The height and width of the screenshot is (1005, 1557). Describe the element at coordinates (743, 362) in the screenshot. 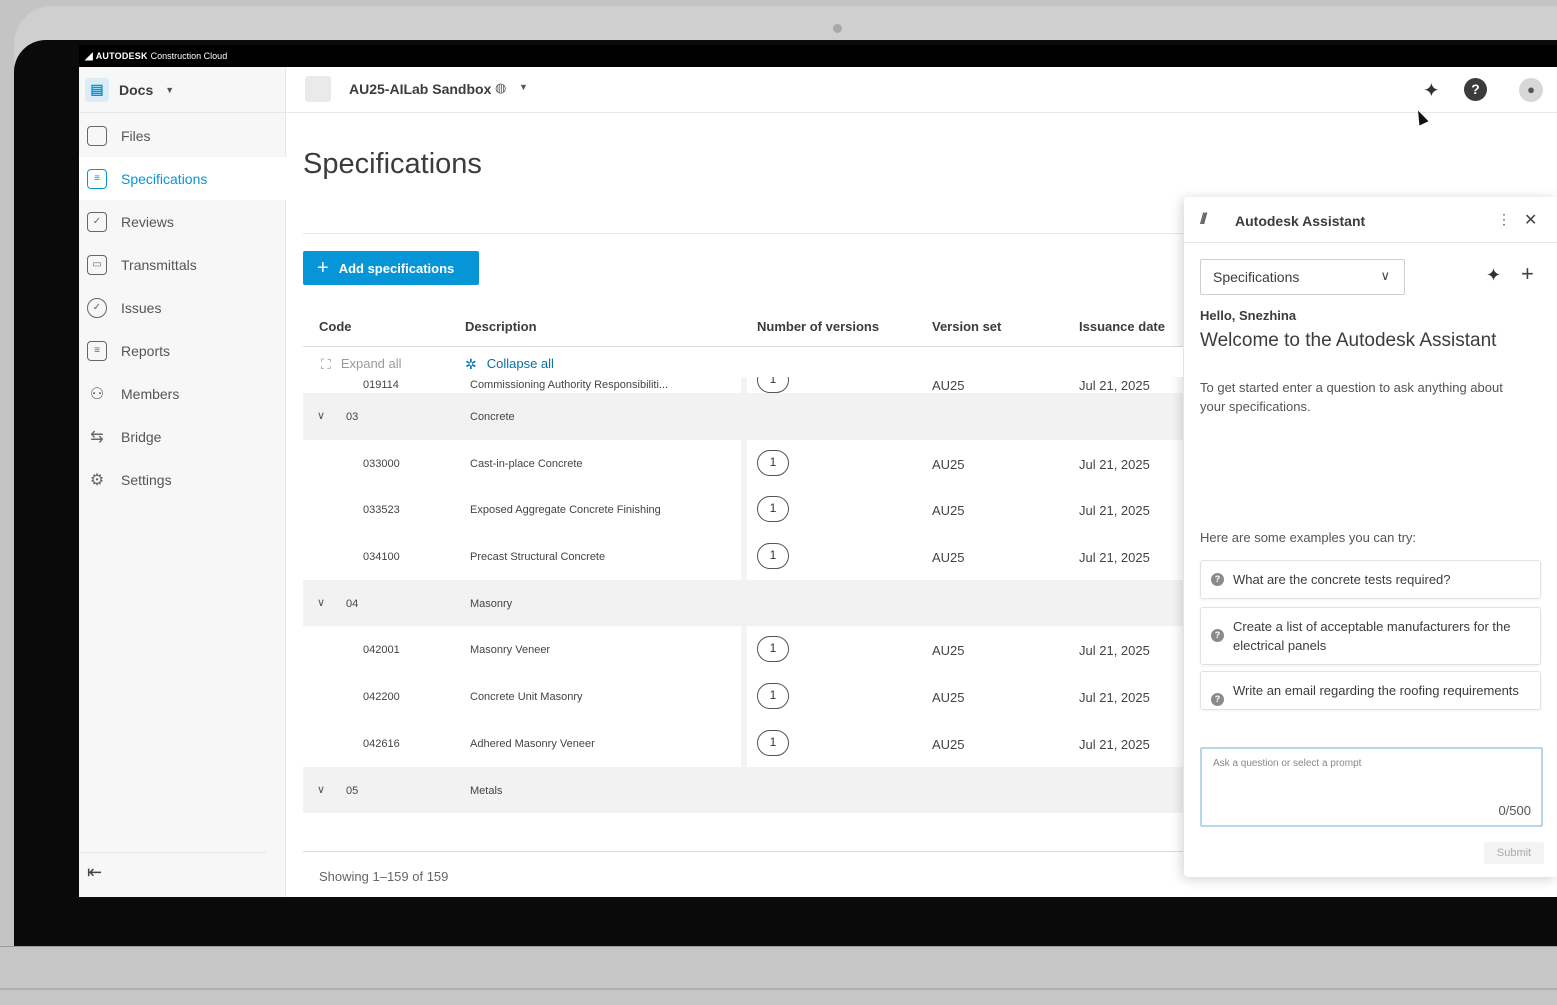

I see `expand-collapse-bar: ⛶ Expand all ✲ Collapse all` at that location.